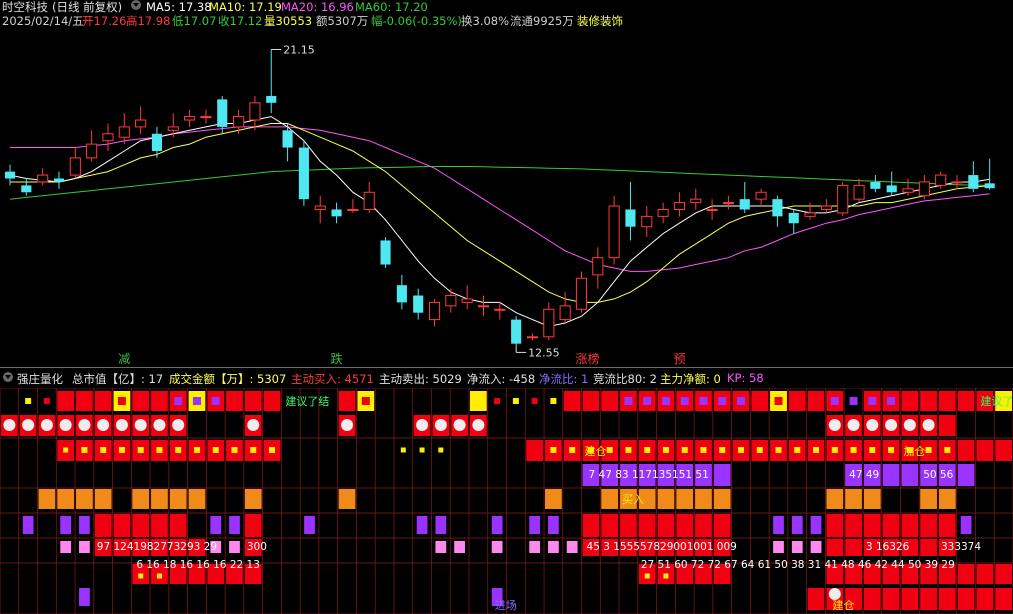  I want to click on dropdown-icon, so click(136, 5).